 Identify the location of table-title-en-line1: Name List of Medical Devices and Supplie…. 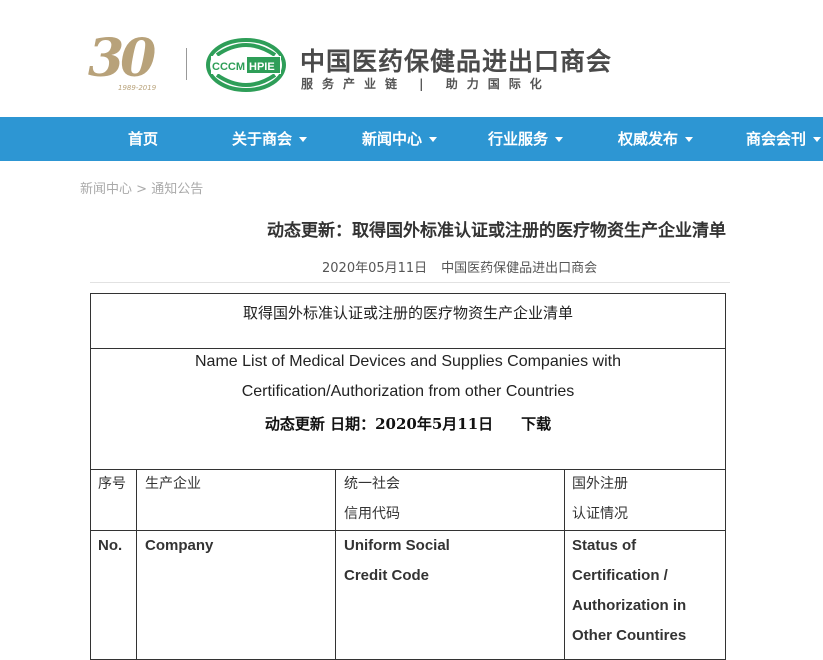
(408, 361).